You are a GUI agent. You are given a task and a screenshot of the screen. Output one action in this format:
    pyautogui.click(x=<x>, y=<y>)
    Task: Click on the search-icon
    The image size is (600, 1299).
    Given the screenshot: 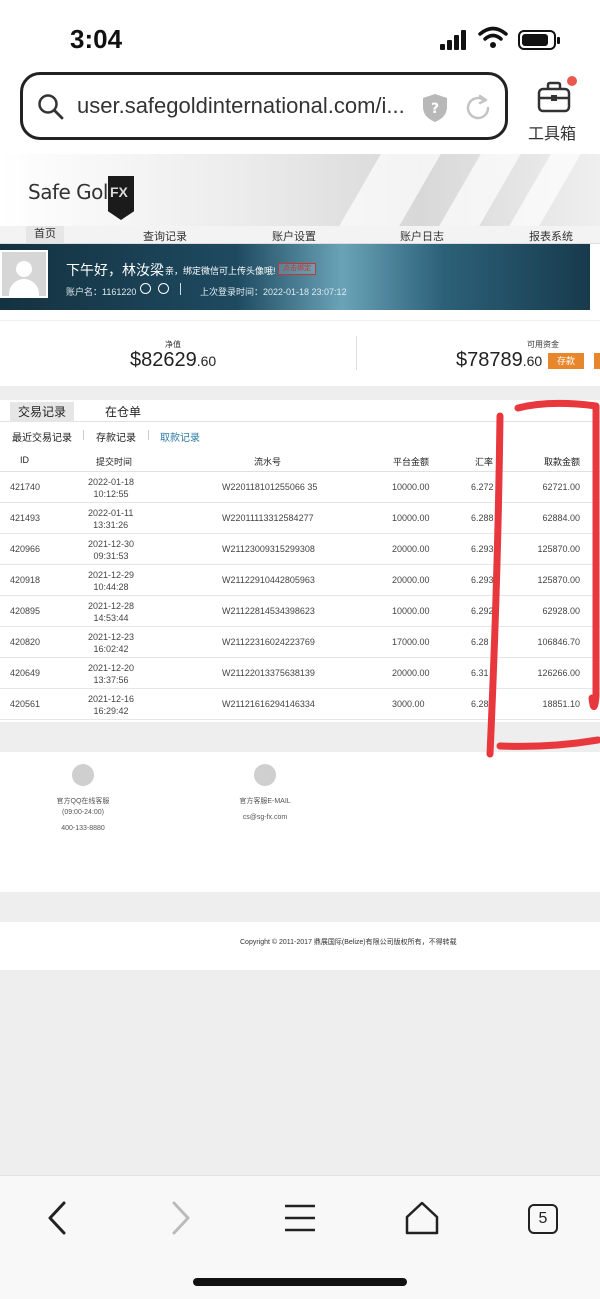 What is the action you would take?
    pyautogui.click(x=51, y=107)
    